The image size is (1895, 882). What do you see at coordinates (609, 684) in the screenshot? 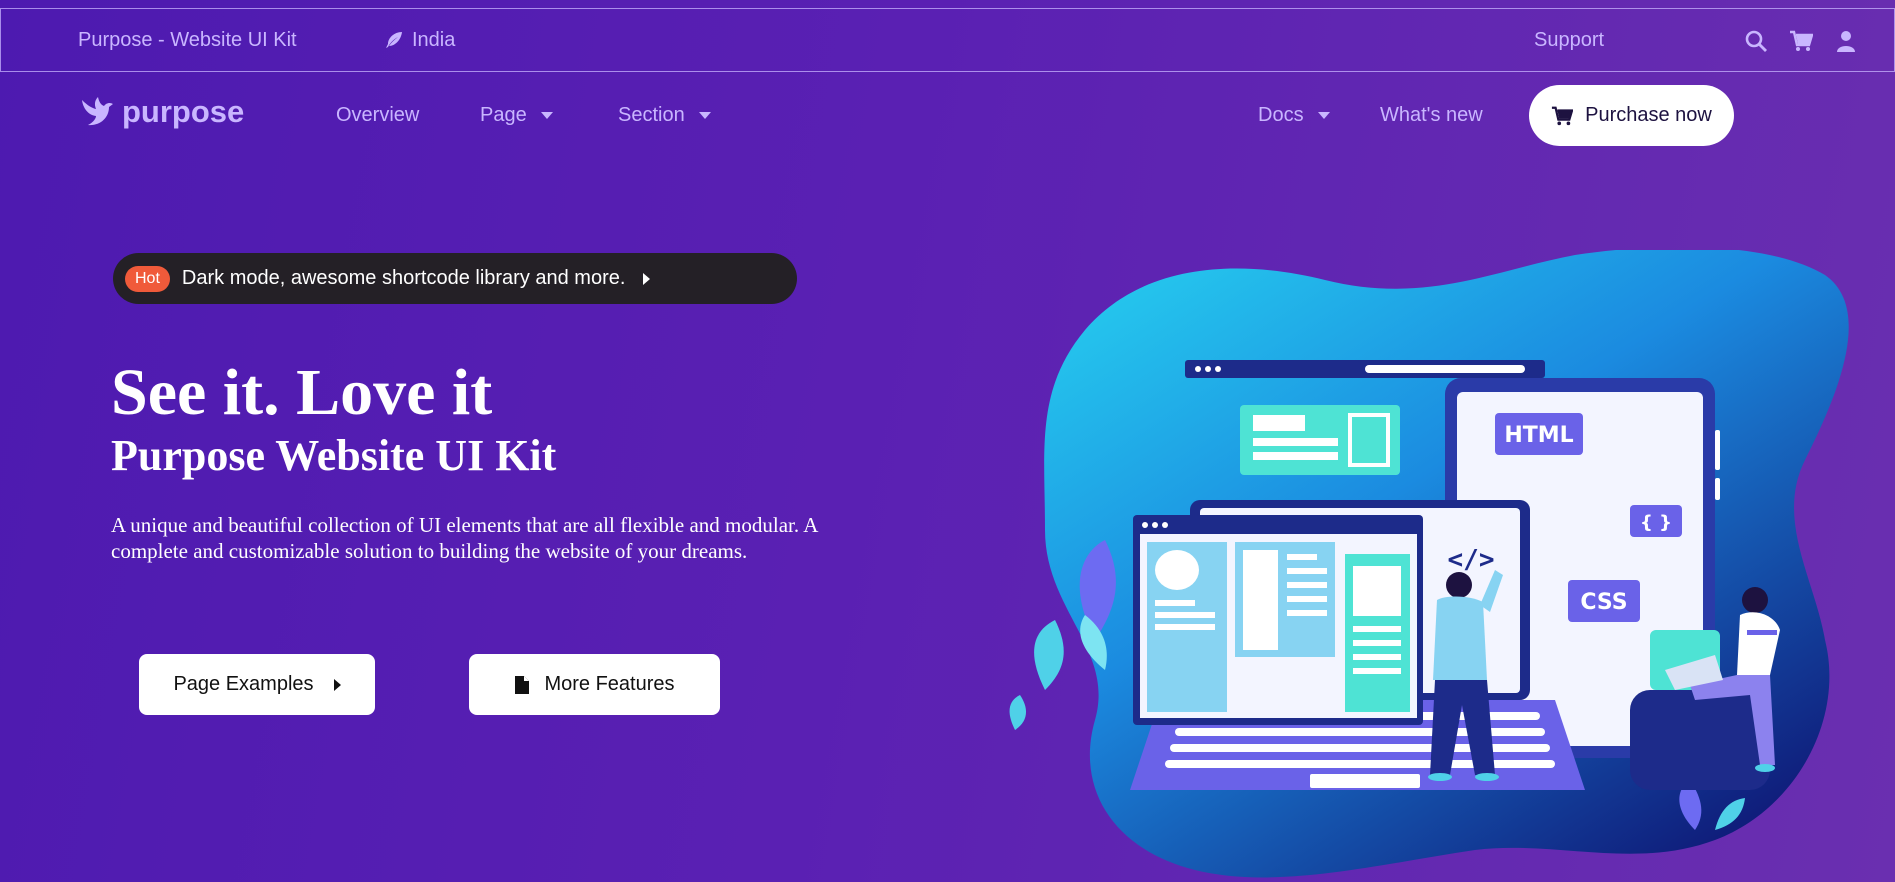
I see `more-features-label: More Features` at bounding box center [609, 684].